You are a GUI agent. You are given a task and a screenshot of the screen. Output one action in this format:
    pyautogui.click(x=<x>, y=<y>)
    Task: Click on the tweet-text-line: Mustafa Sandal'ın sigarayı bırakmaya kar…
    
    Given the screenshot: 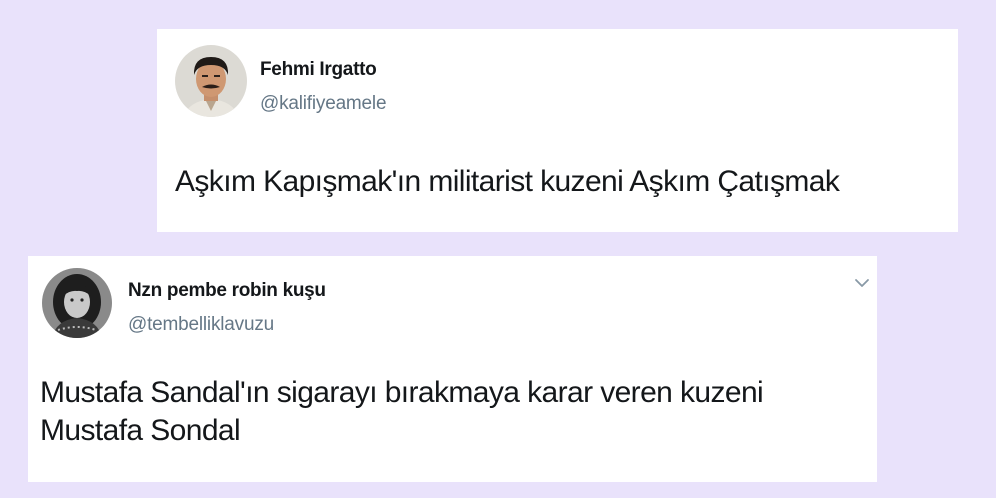 What is the action you would take?
    pyautogui.click(x=402, y=392)
    